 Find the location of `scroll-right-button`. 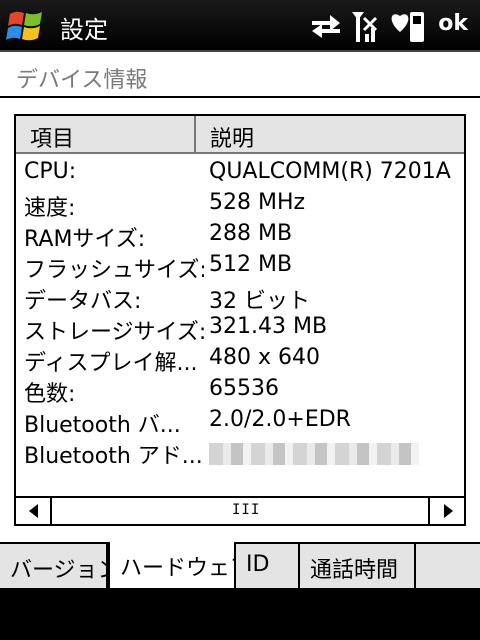

scroll-right-button is located at coordinates (446, 511).